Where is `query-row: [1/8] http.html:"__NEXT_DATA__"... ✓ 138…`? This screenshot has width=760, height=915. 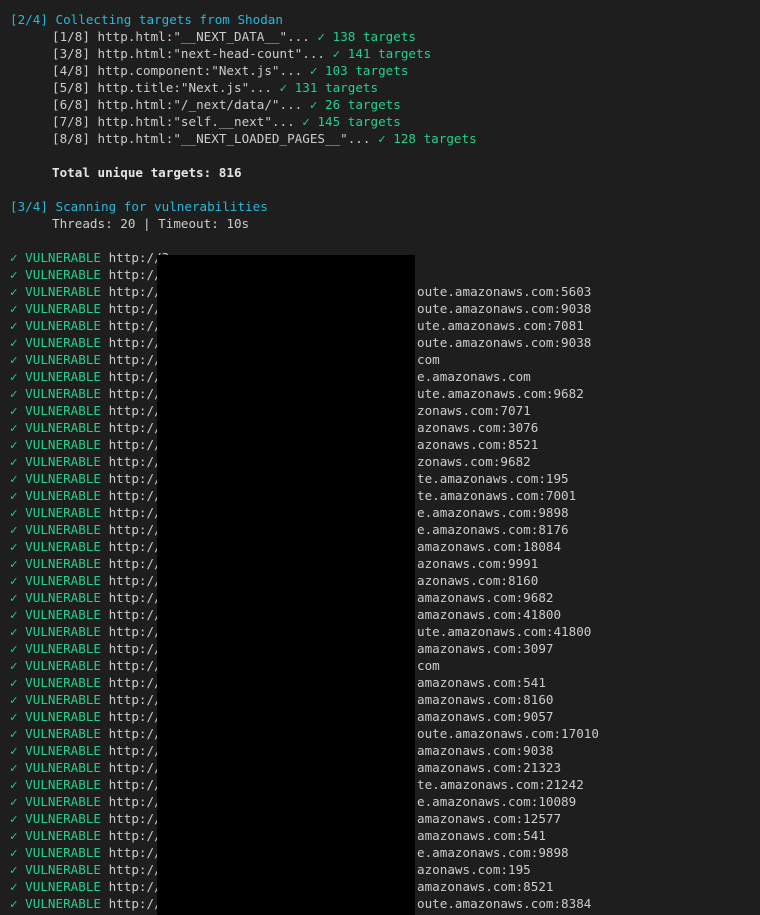
query-row: [1/8] http.html:"__NEXT_DATA__"... ✓ 138… is located at coordinates (385, 36).